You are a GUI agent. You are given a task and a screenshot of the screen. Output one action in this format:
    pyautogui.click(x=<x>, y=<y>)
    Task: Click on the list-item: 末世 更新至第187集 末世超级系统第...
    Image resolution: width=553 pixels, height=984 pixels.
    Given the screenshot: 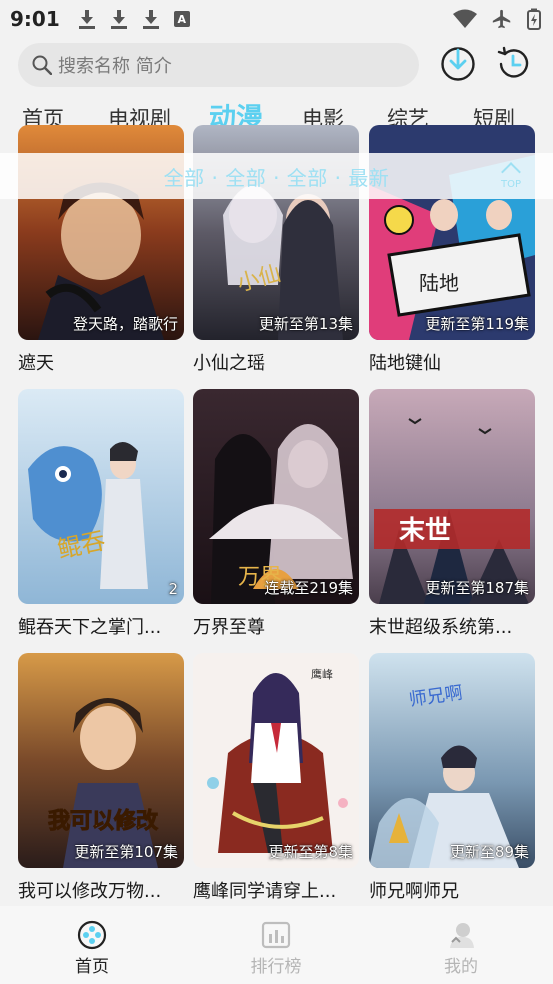 What is the action you would take?
    pyautogui.click(x=452, y=514)
    